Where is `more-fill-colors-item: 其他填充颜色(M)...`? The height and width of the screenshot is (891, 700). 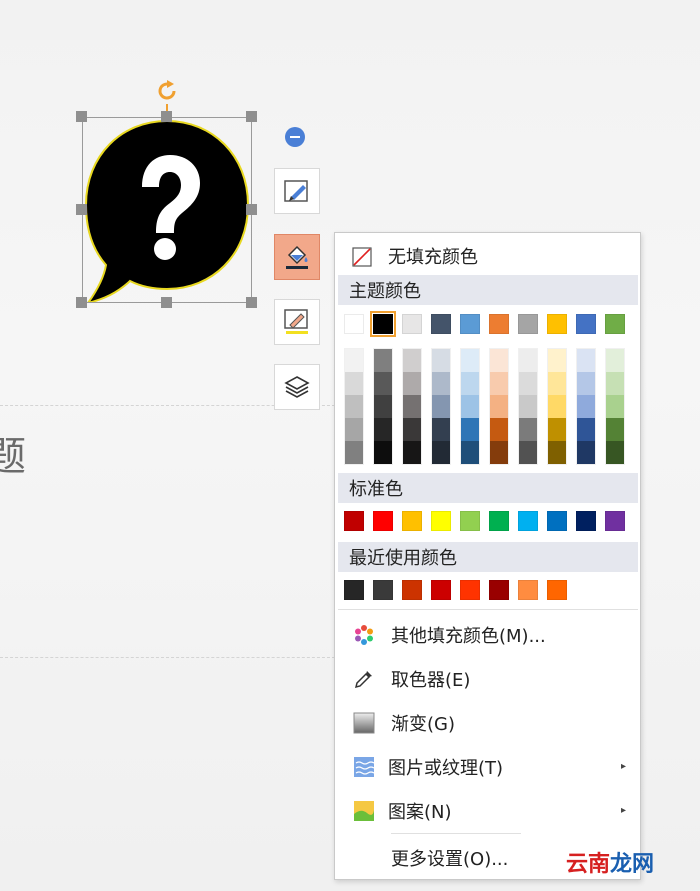 more-fill-colors-item: 其他填充颜色(M)... is located at coordinates (487, 635).